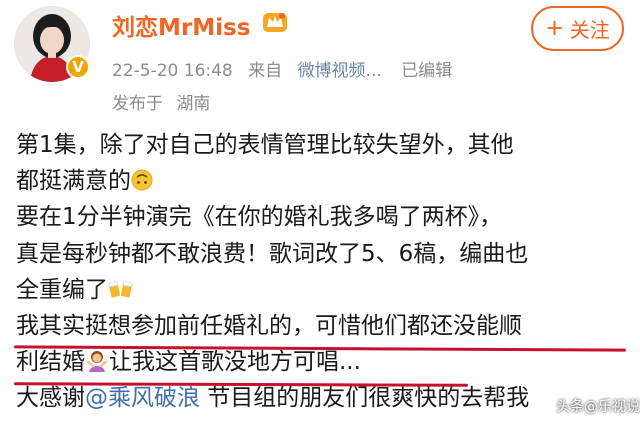  What do you see at coordinates (275, 22) in the screenshot?
I see `crown-icon` at bounding box center [275, 22].